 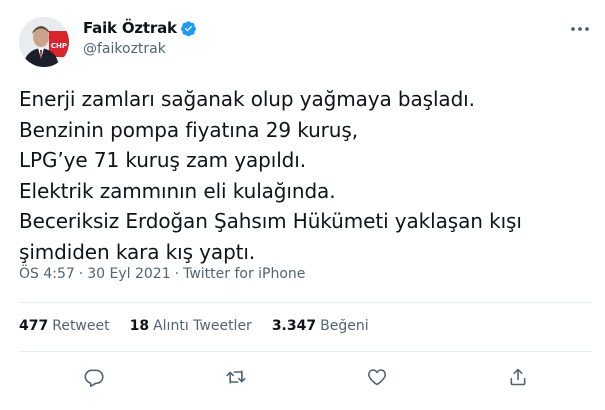 I want to click on like-count: 3.347, so click(x=294, y=326).